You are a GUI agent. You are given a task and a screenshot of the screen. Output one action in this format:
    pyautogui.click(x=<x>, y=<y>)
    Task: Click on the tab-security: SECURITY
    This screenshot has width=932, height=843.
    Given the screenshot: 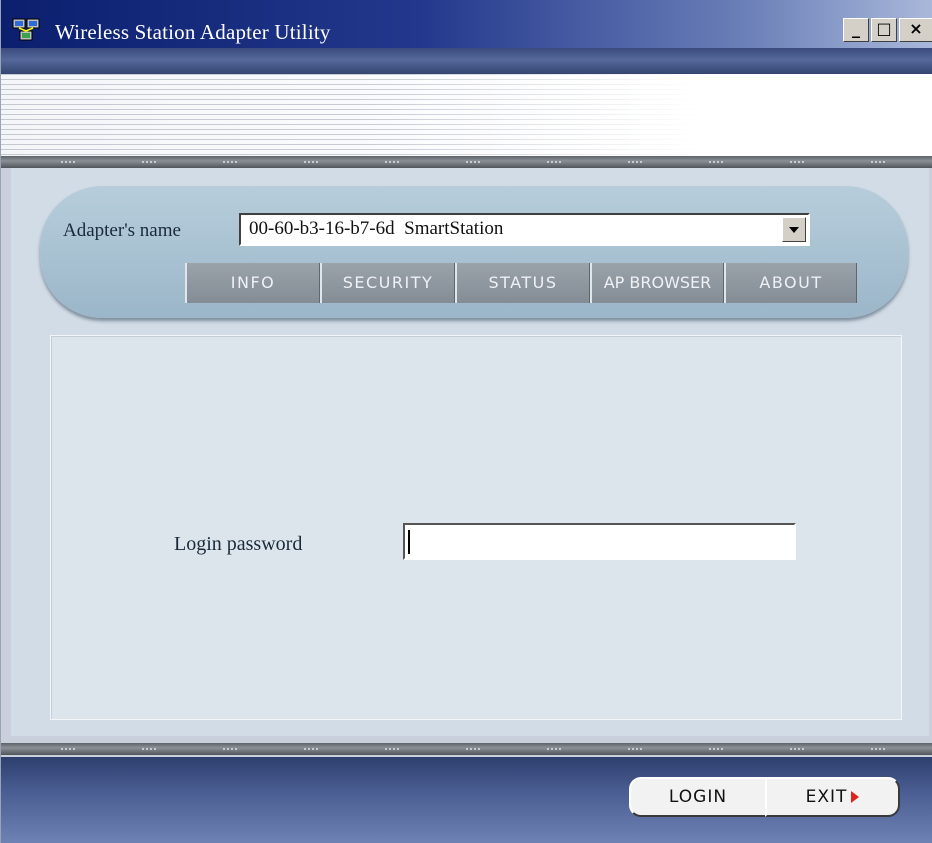 What is the action you would take?
    pyautogui.click(x=387, y=283)
    